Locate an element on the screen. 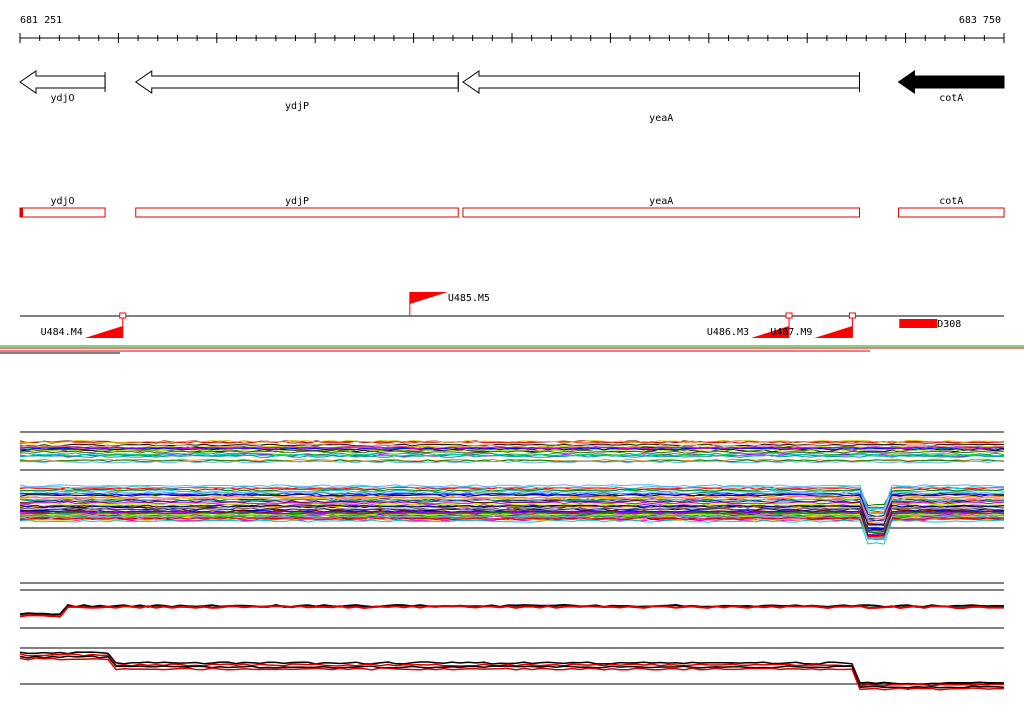 The height and width of the screenshot is (714, 1024). cds-label: cotA is located at coordinates (951, 201).